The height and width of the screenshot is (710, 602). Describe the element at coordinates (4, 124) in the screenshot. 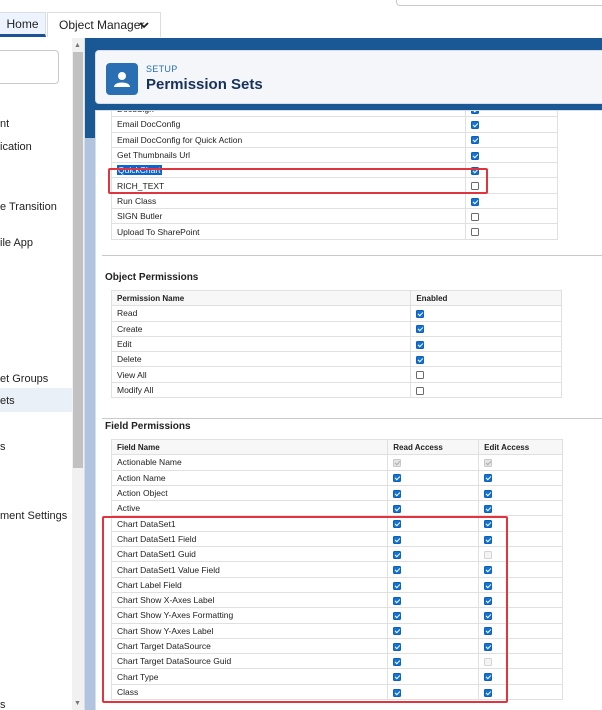

I see `sidebar-item: nt` at that location.